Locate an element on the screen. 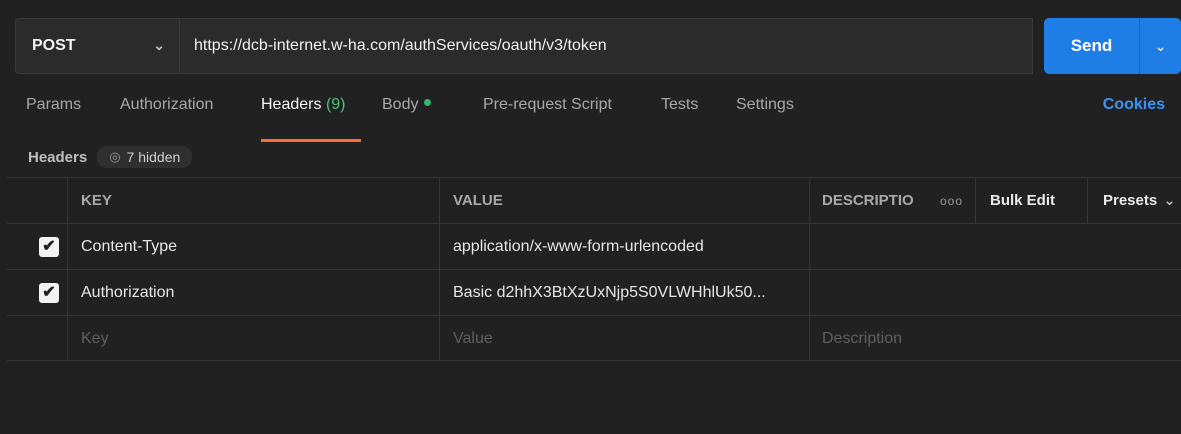 This screenshot has height=434, width=1181. tab-body: Body is located at coordinates (407, 105).